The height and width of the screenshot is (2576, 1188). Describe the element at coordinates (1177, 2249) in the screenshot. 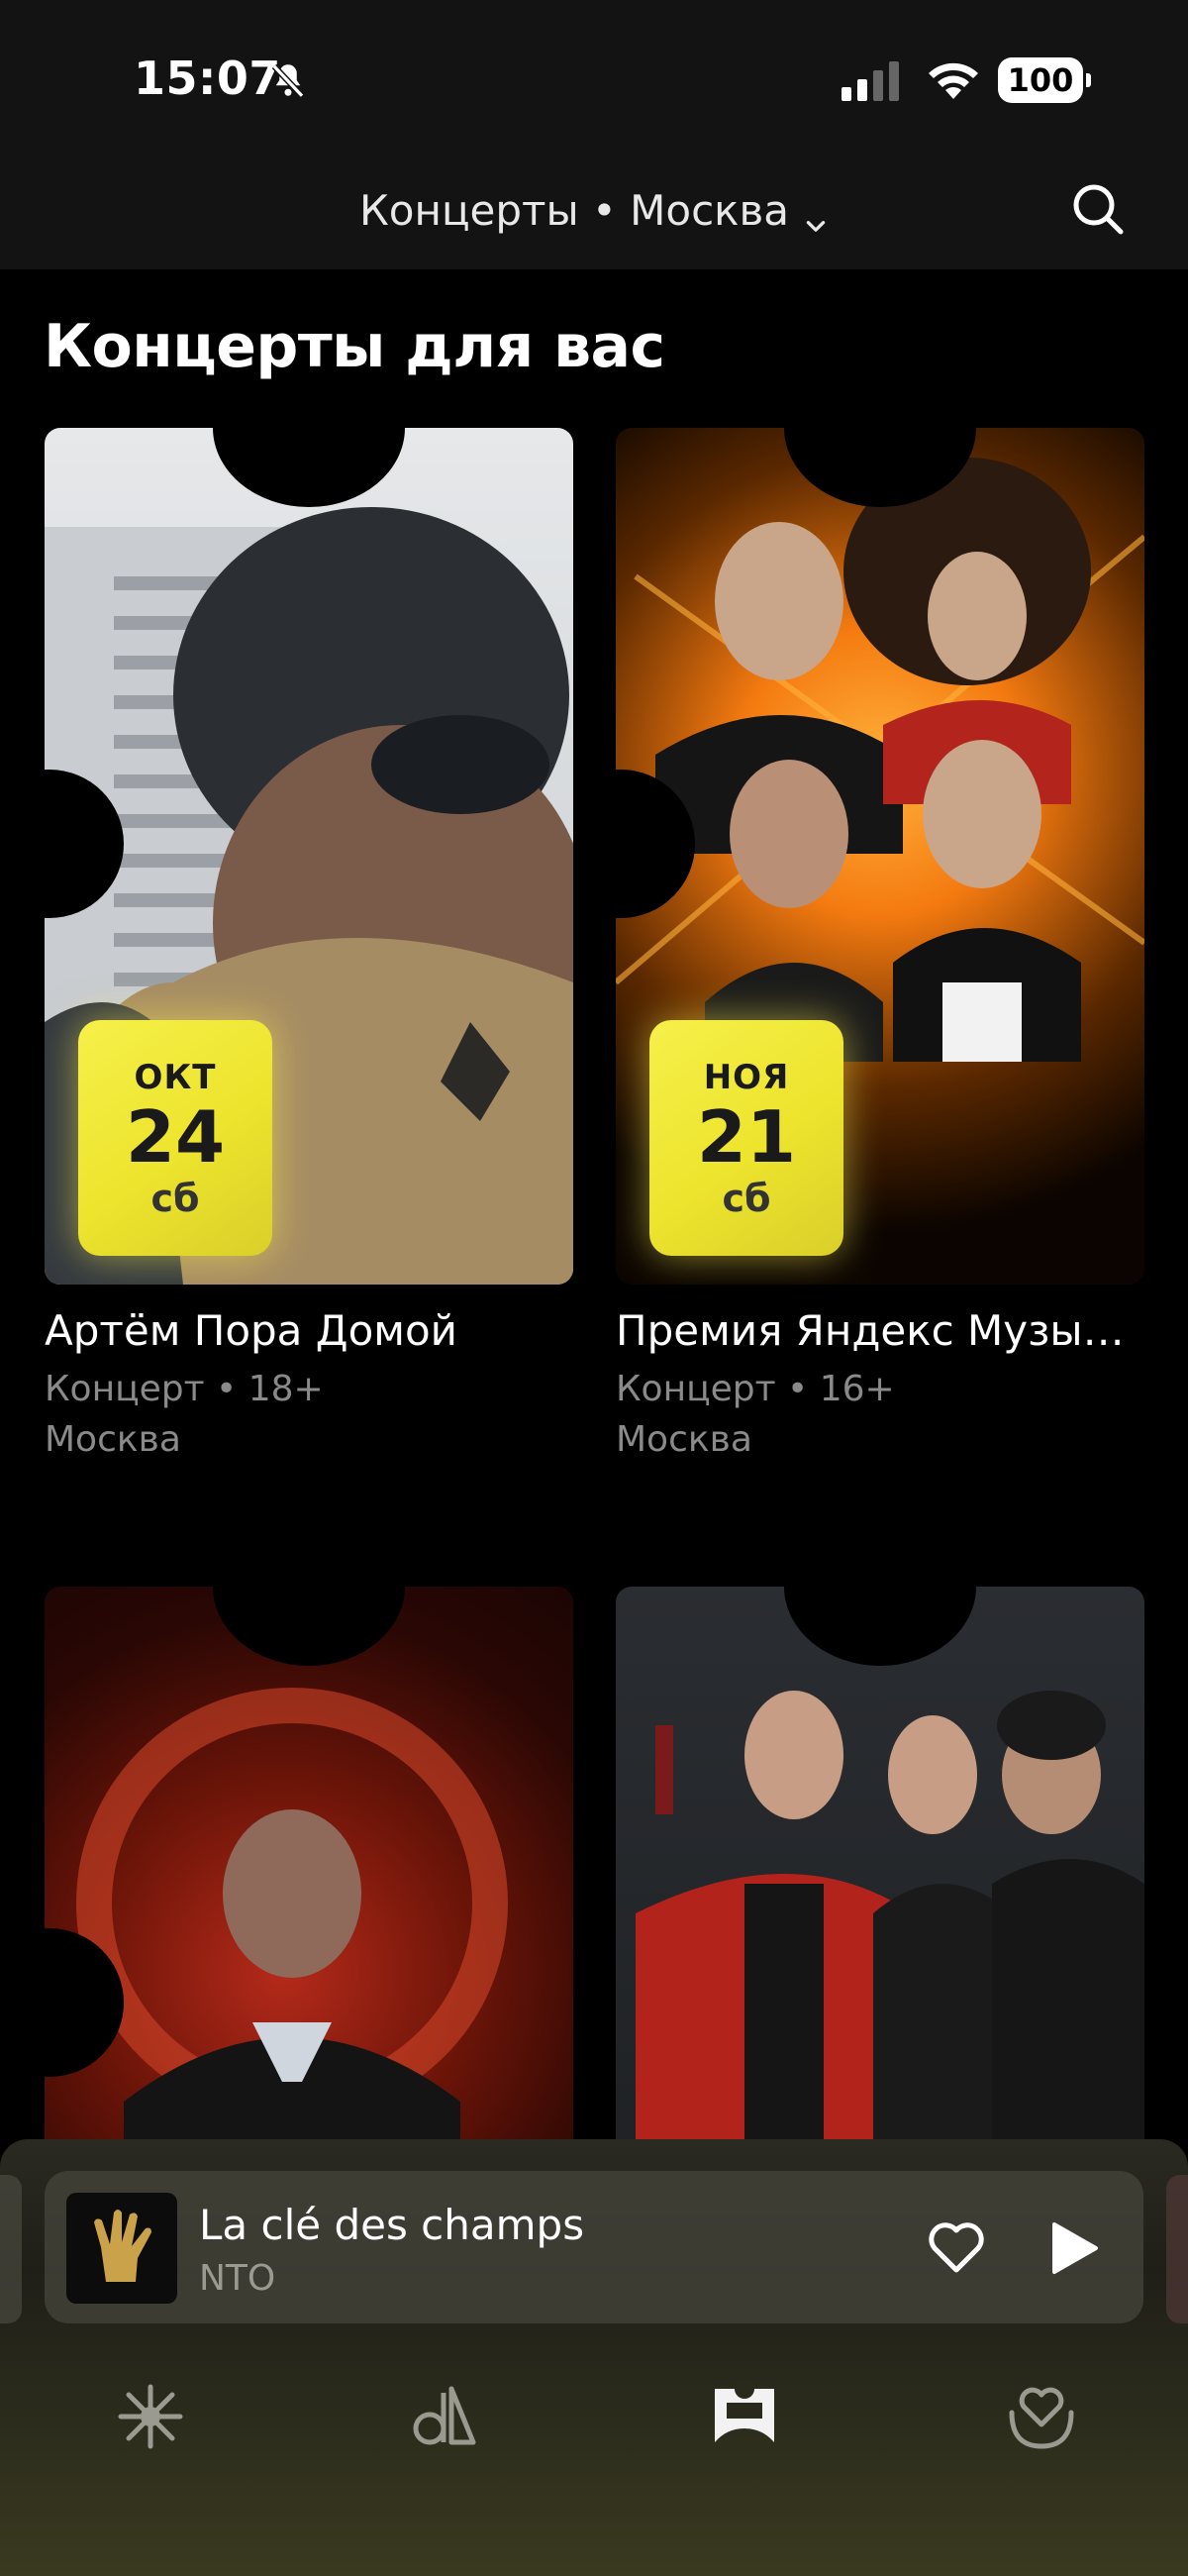

I see `next-track-peek` at that location.